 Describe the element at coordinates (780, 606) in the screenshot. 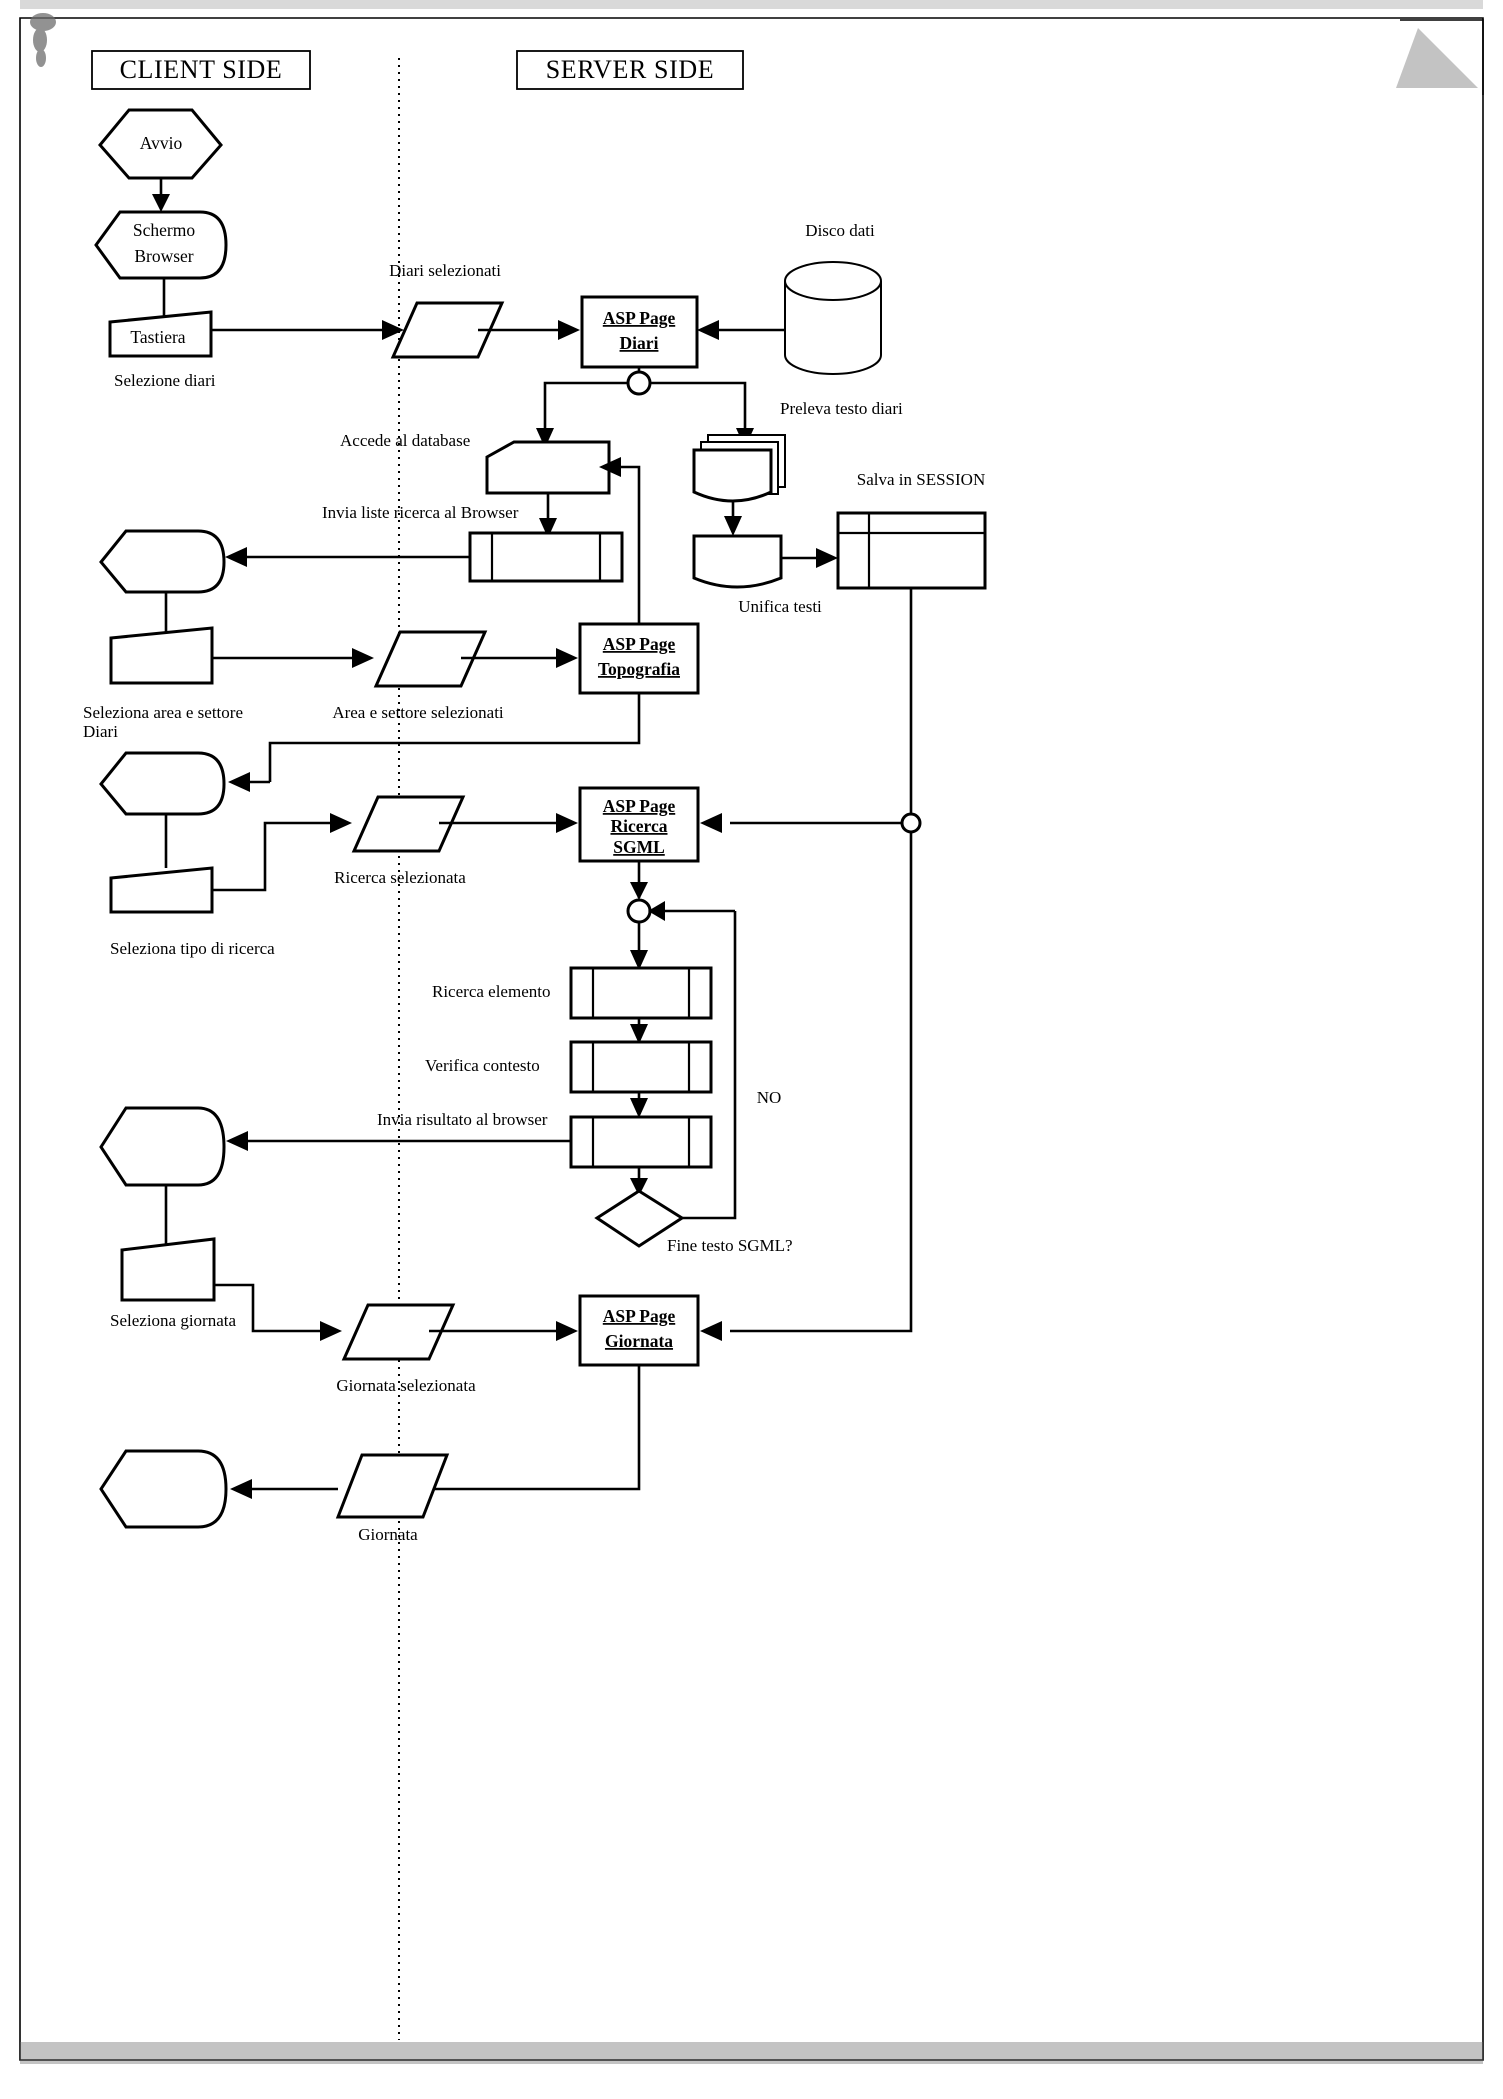

I see `label-unifica-testi: Unifica testi` at that location.